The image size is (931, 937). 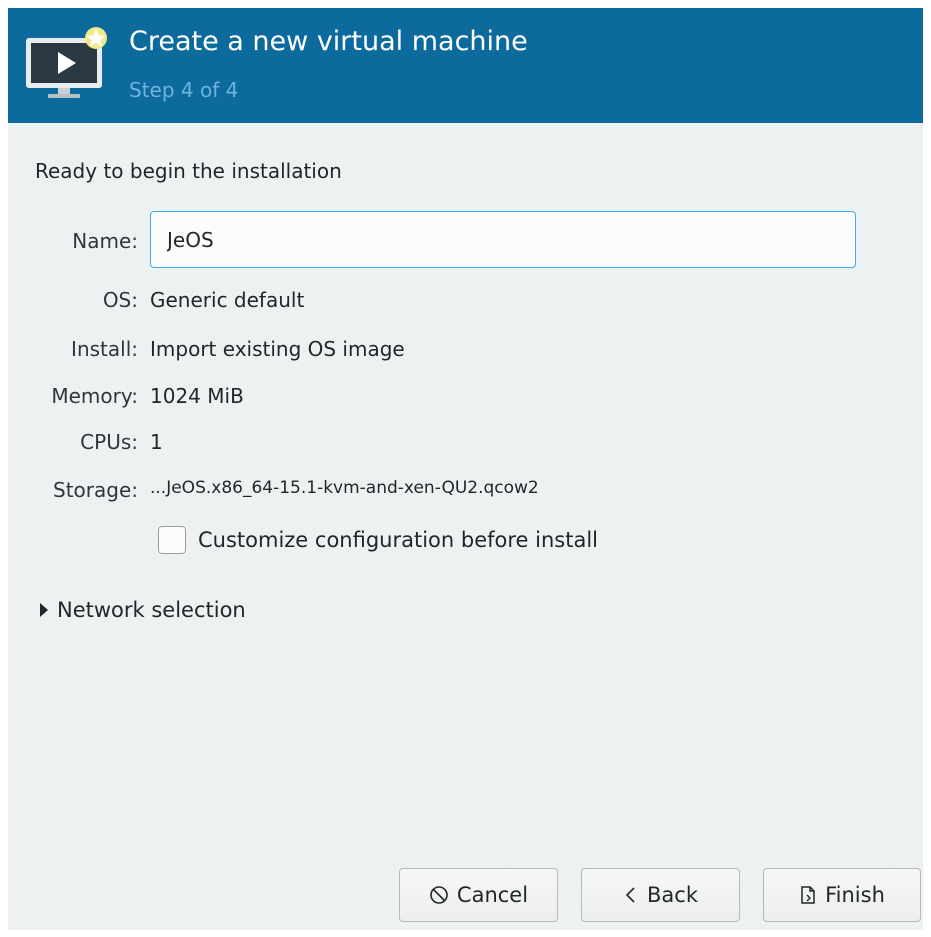 I want to click on customize-checkbox, so click(x=172, y=540).